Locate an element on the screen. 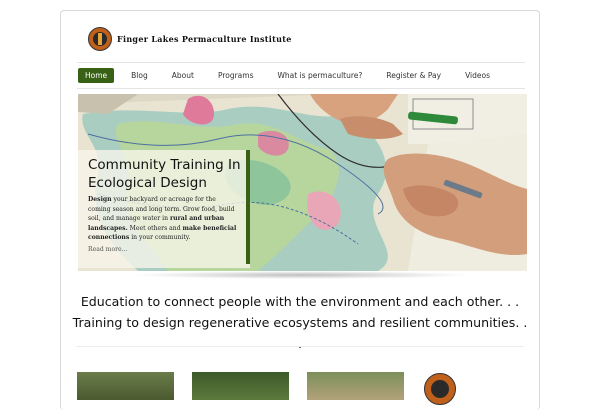  nav-item-blog: Blog is located at coordinates (139, 75).